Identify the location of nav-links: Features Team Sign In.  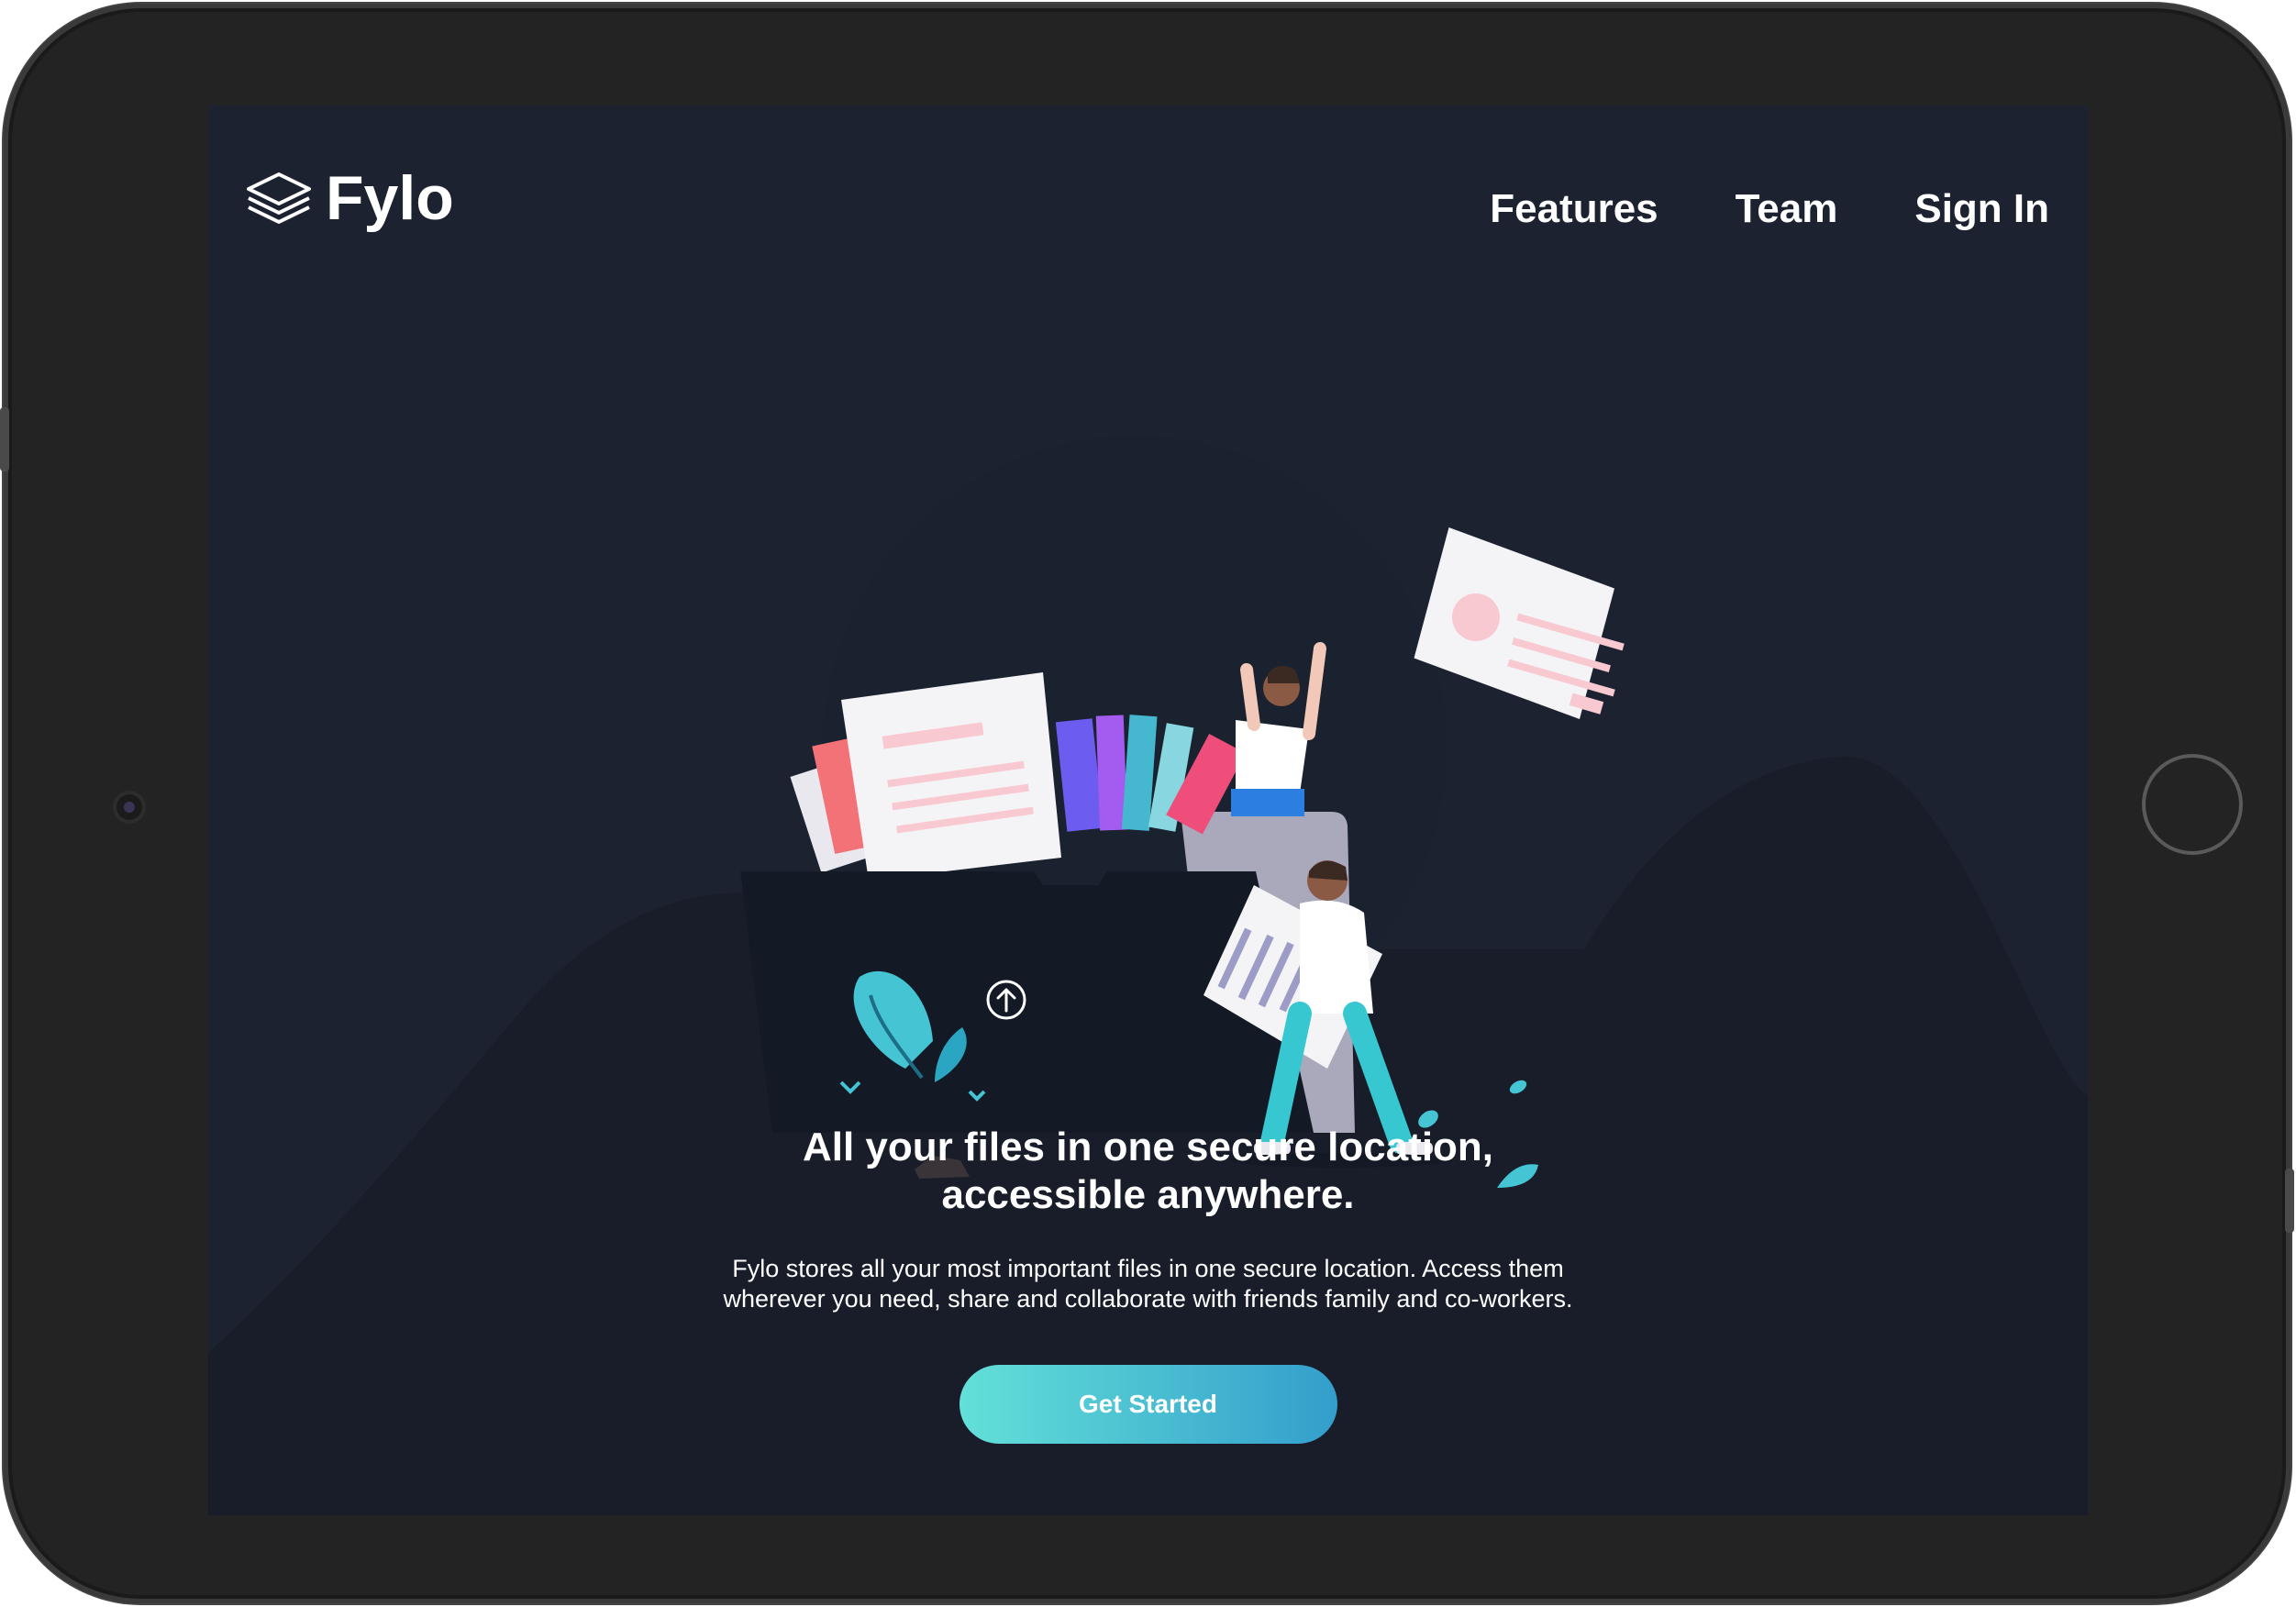
(1769, 209).